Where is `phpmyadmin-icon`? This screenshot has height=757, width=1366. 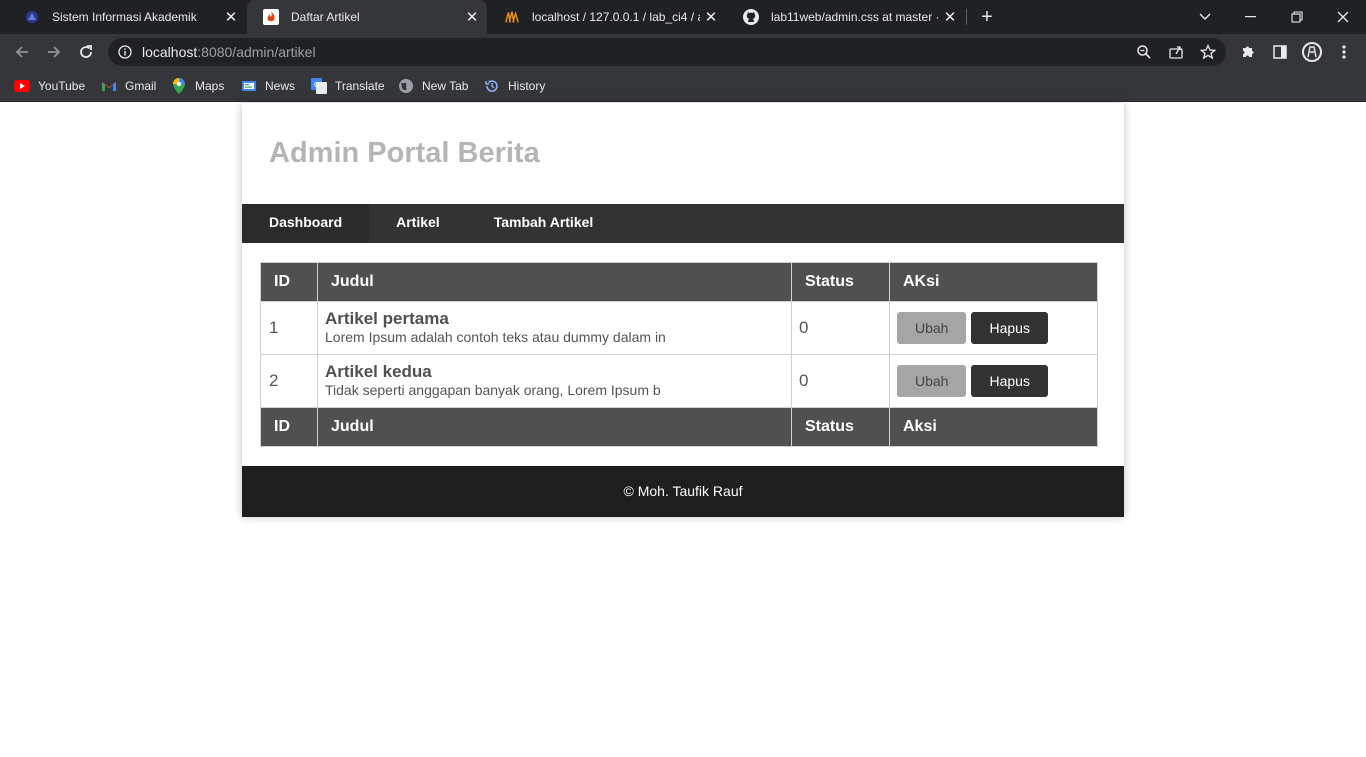
phpmyadmin-icon is located at coordinates (512, 17).